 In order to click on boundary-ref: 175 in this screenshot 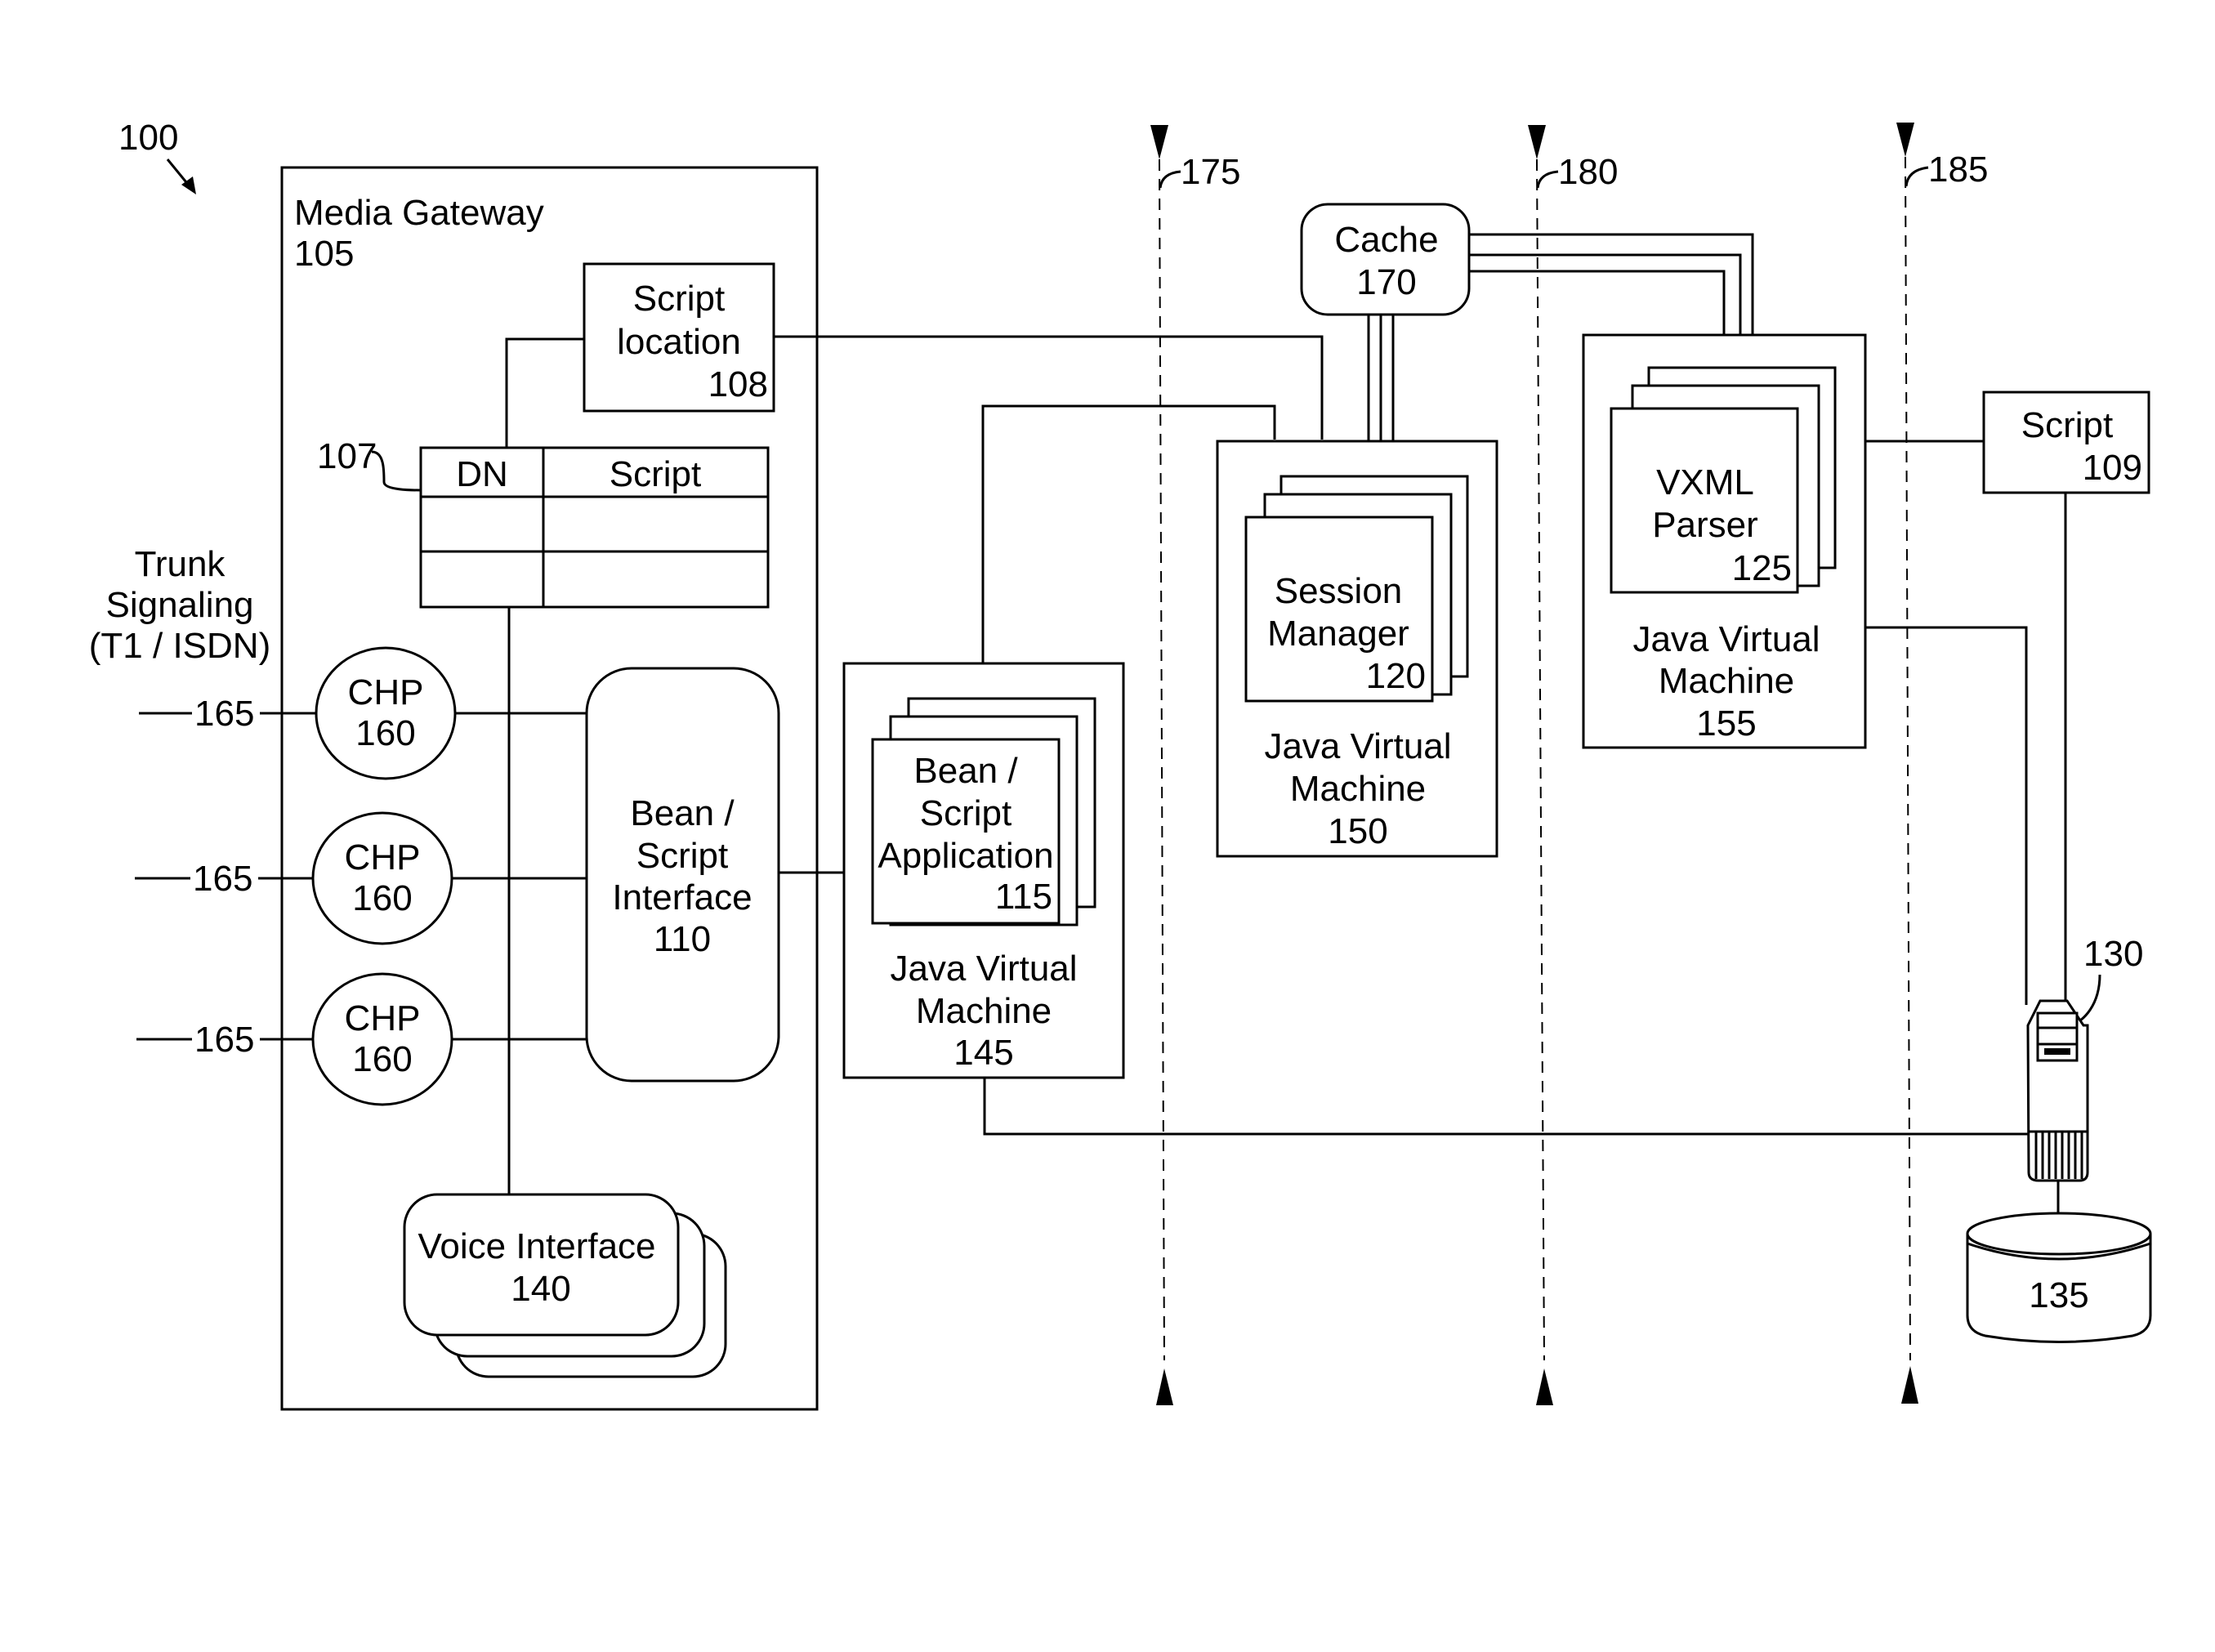, I will do `click(1211, 172)`.